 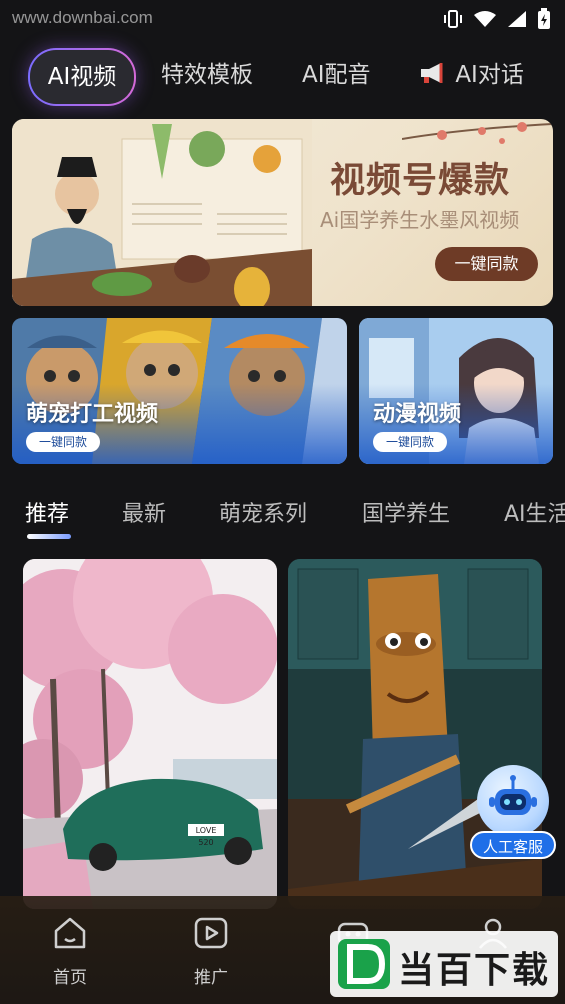 I want to click on card-pet-work-video: 萌宠打工视频 一键同款, so click(x=179, y=391).